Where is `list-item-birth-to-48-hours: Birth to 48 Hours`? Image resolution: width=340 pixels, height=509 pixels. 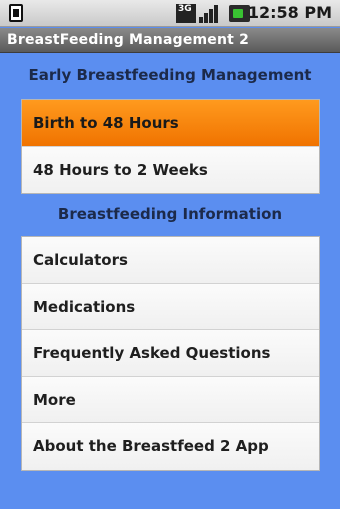
list-item-birth-to-48-hours: Birth to 48 Hours is located at coordinates (170, 123).